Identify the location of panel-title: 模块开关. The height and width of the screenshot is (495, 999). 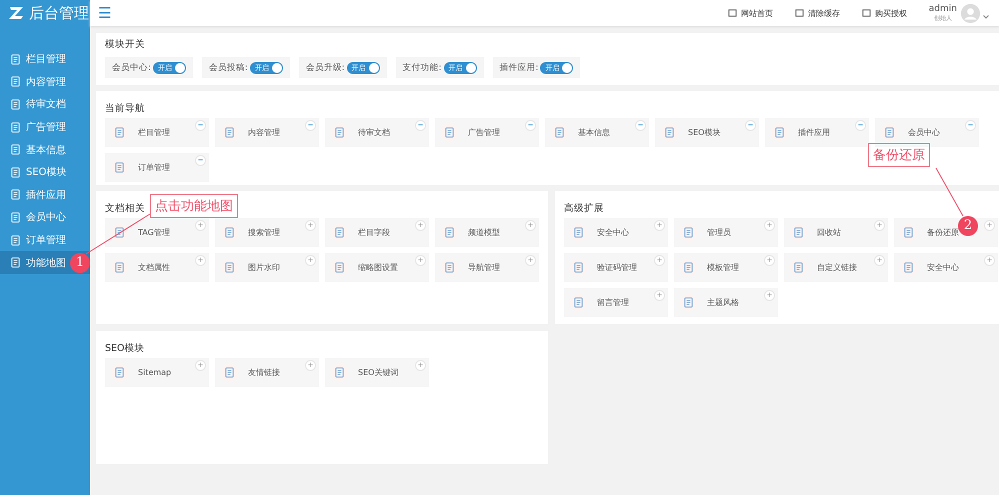
(125, 44).